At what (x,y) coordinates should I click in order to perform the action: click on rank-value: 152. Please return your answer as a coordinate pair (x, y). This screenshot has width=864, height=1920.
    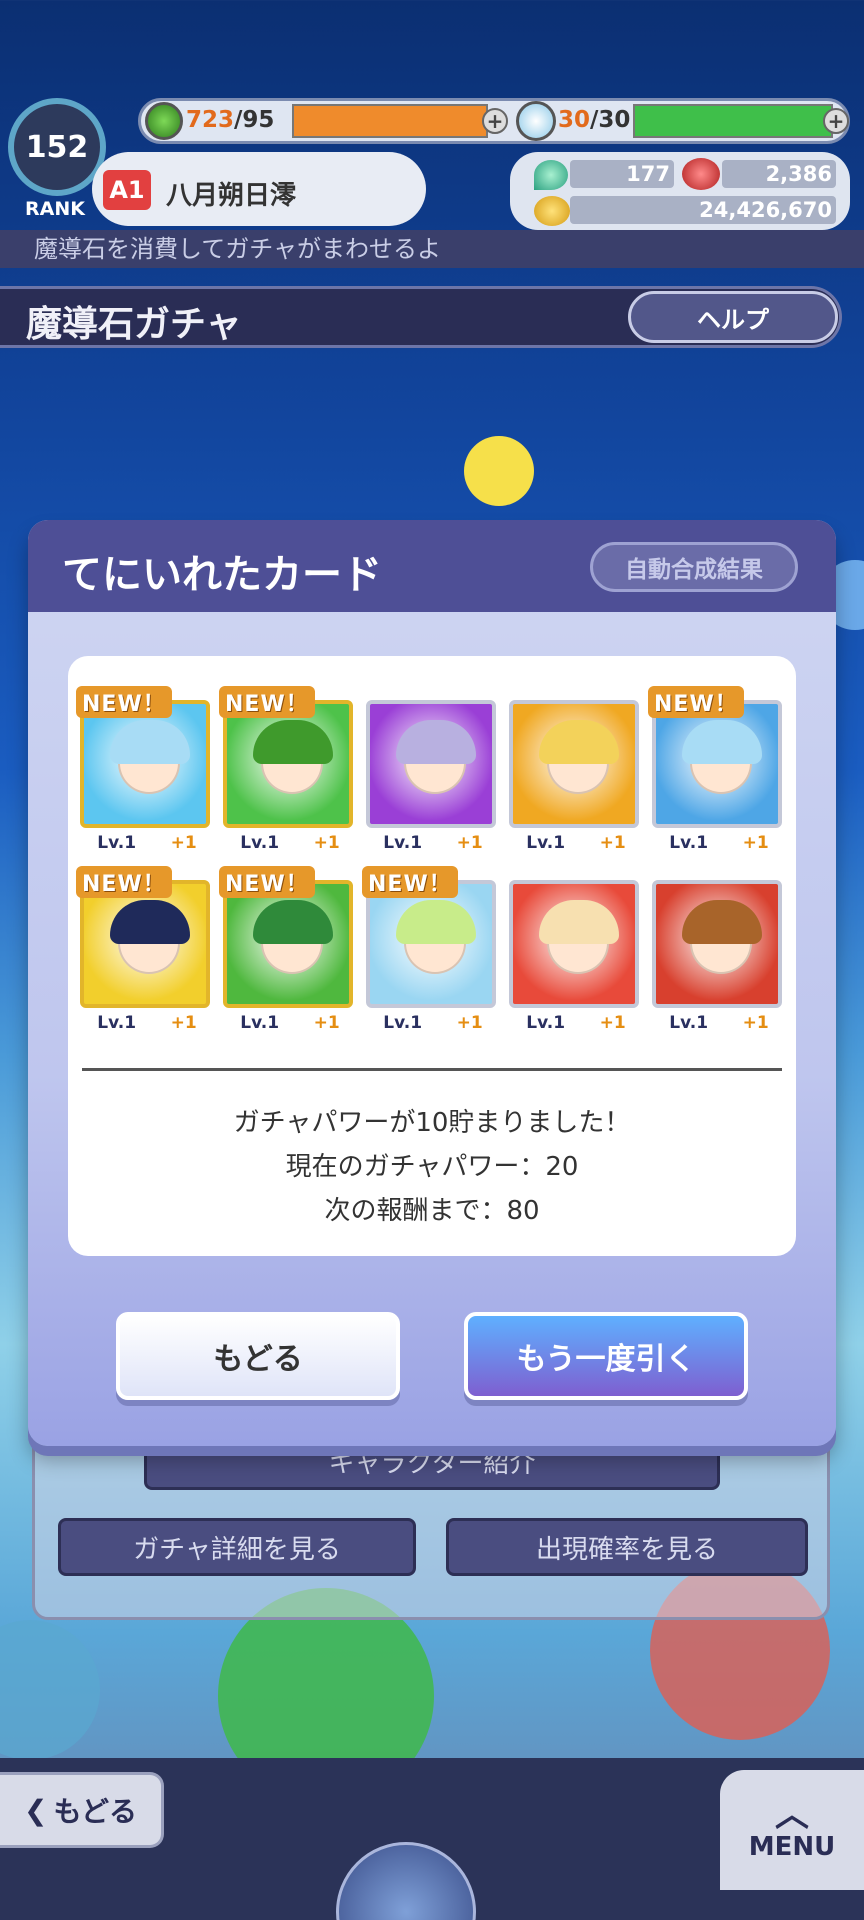
    Looking at the image, I should click on (57, 147).